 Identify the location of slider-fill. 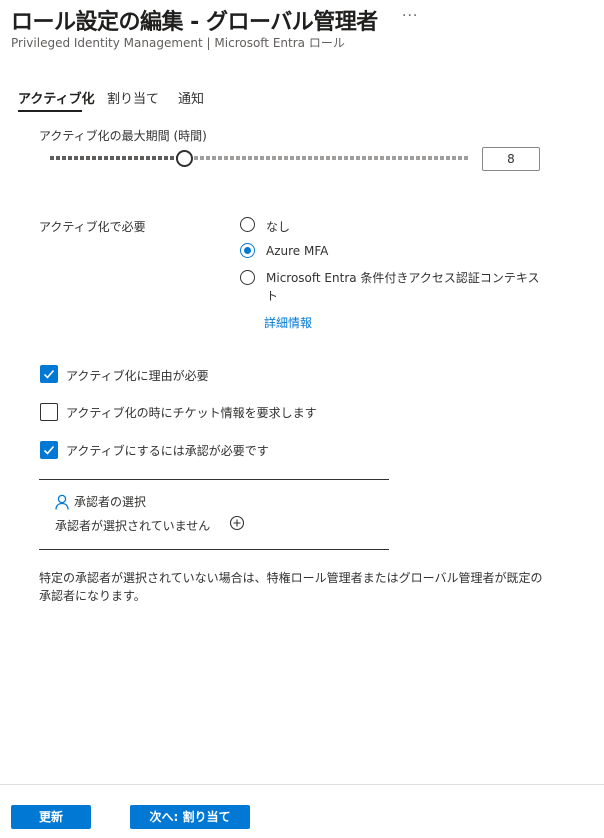
(117, 158).